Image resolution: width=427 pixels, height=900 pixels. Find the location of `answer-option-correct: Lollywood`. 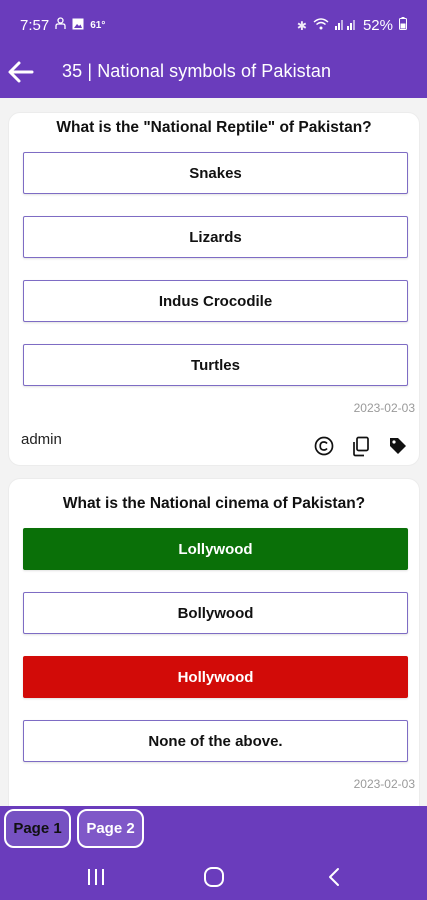

answer-option-correct: Lollywood is located at coordinates (215, 549).